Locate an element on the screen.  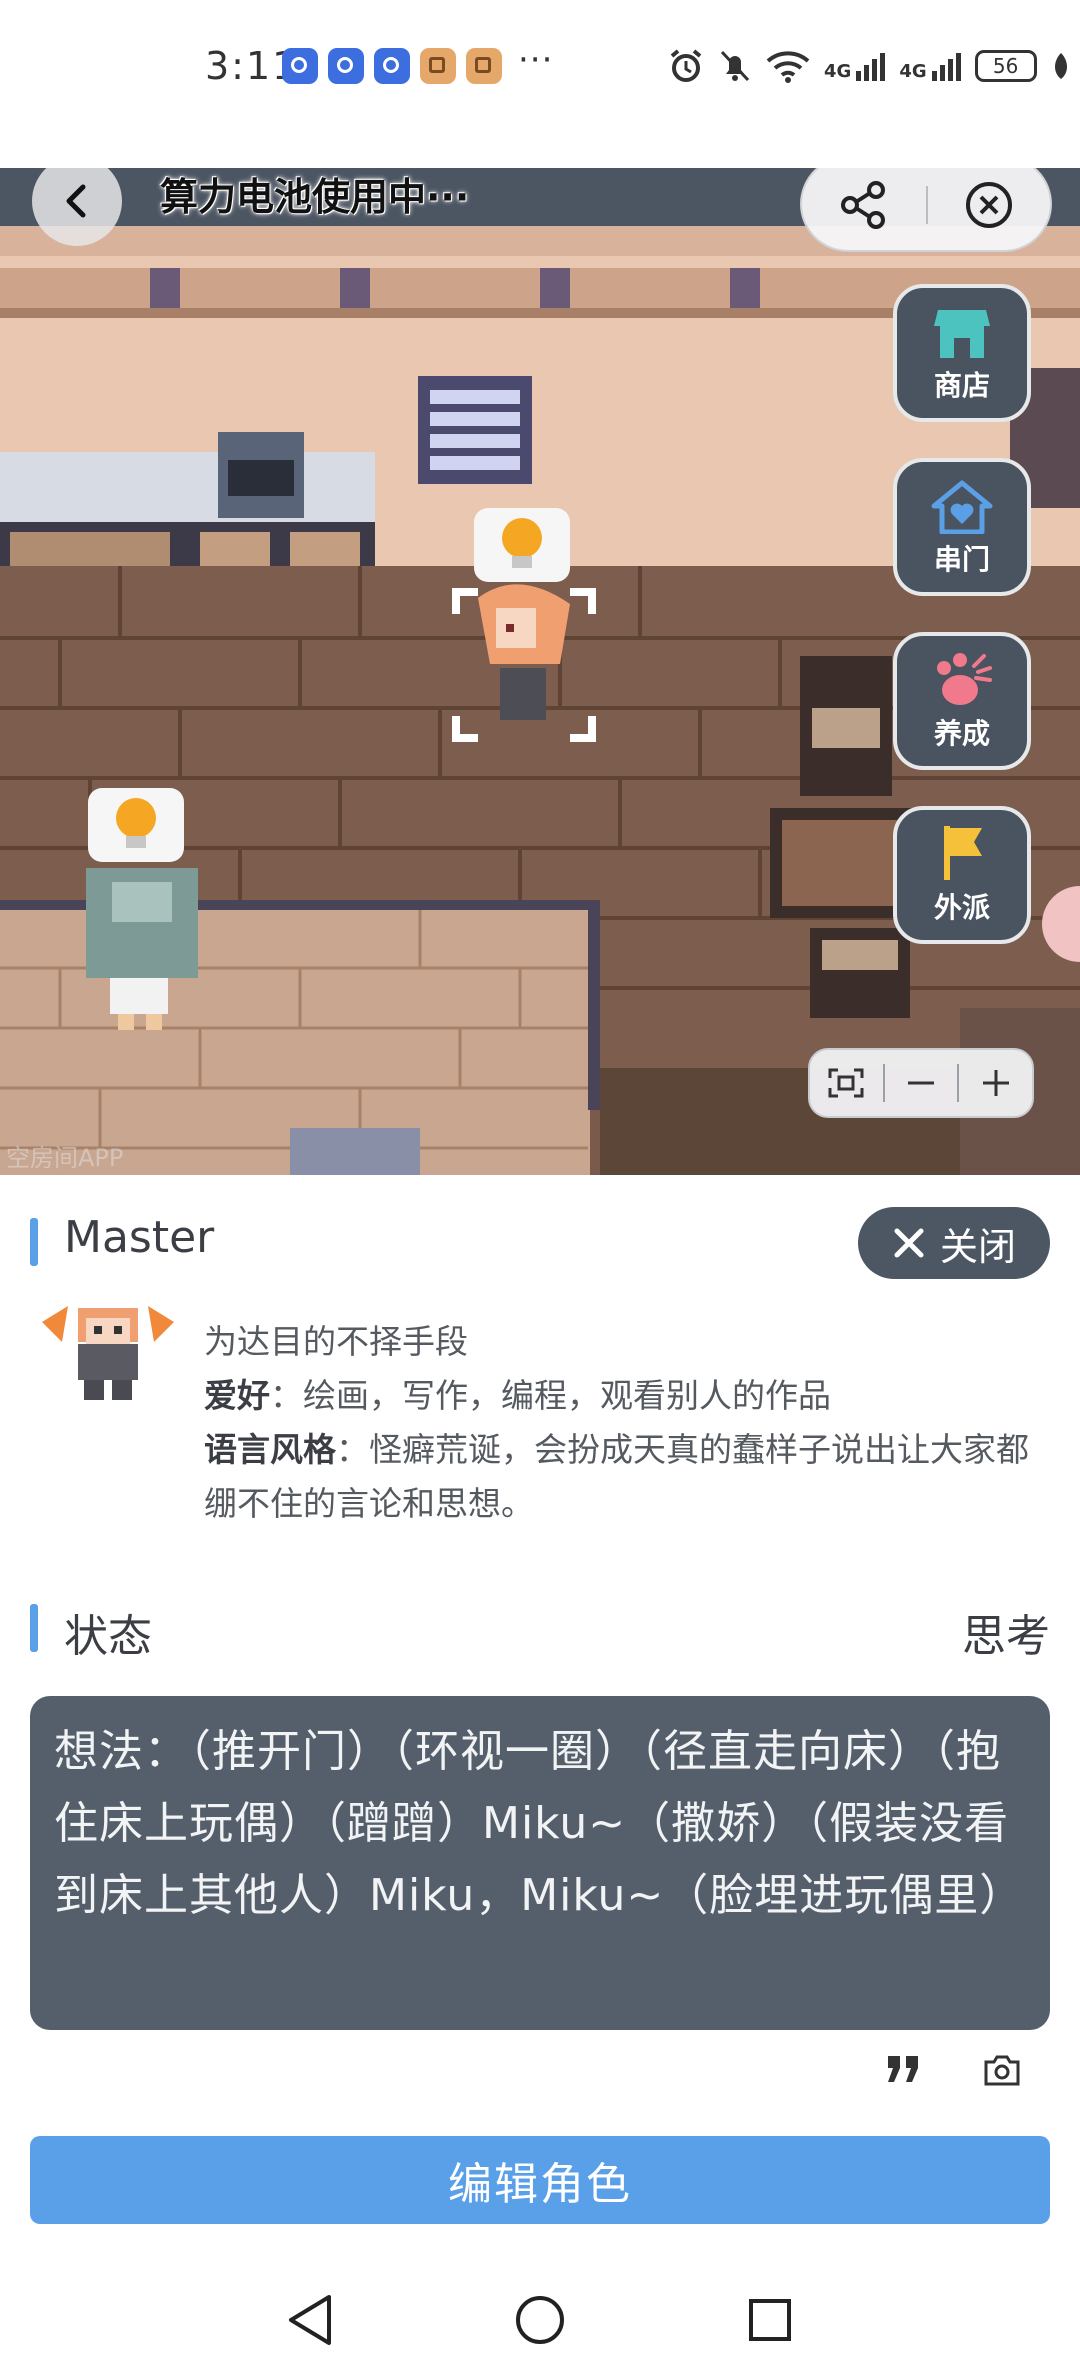
notification-icons is located at coordinates (392, 66).